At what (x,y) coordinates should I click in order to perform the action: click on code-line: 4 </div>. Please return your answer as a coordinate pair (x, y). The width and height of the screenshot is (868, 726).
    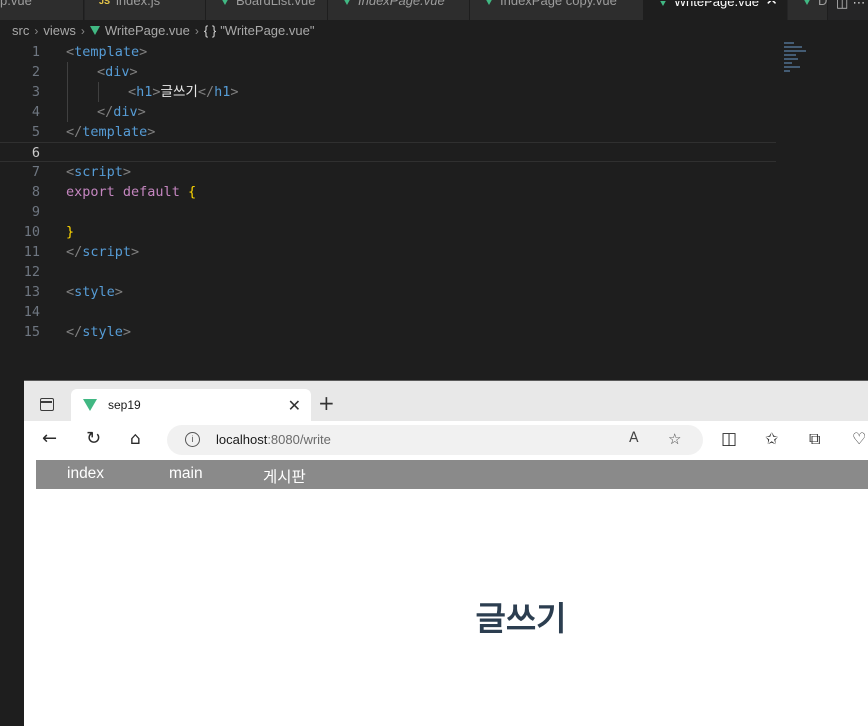
    Looking at the image, I should click on (434, 112).